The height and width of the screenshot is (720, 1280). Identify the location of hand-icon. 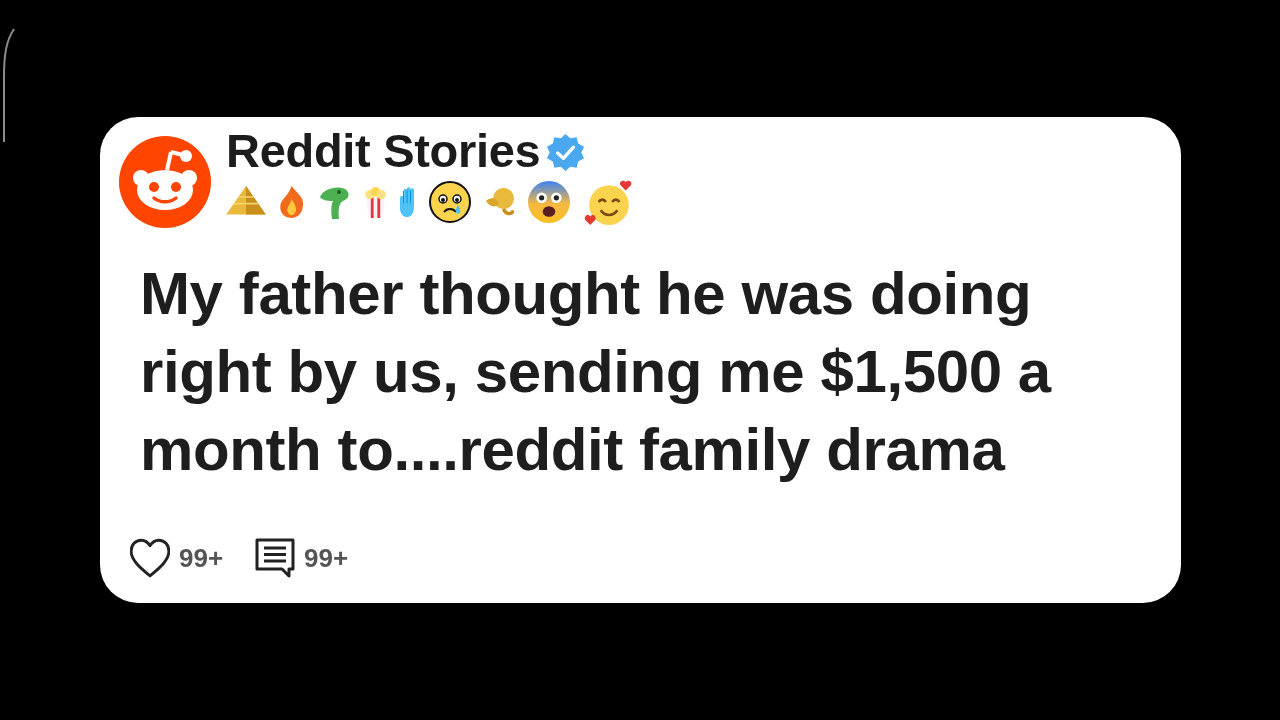
(407, 202).